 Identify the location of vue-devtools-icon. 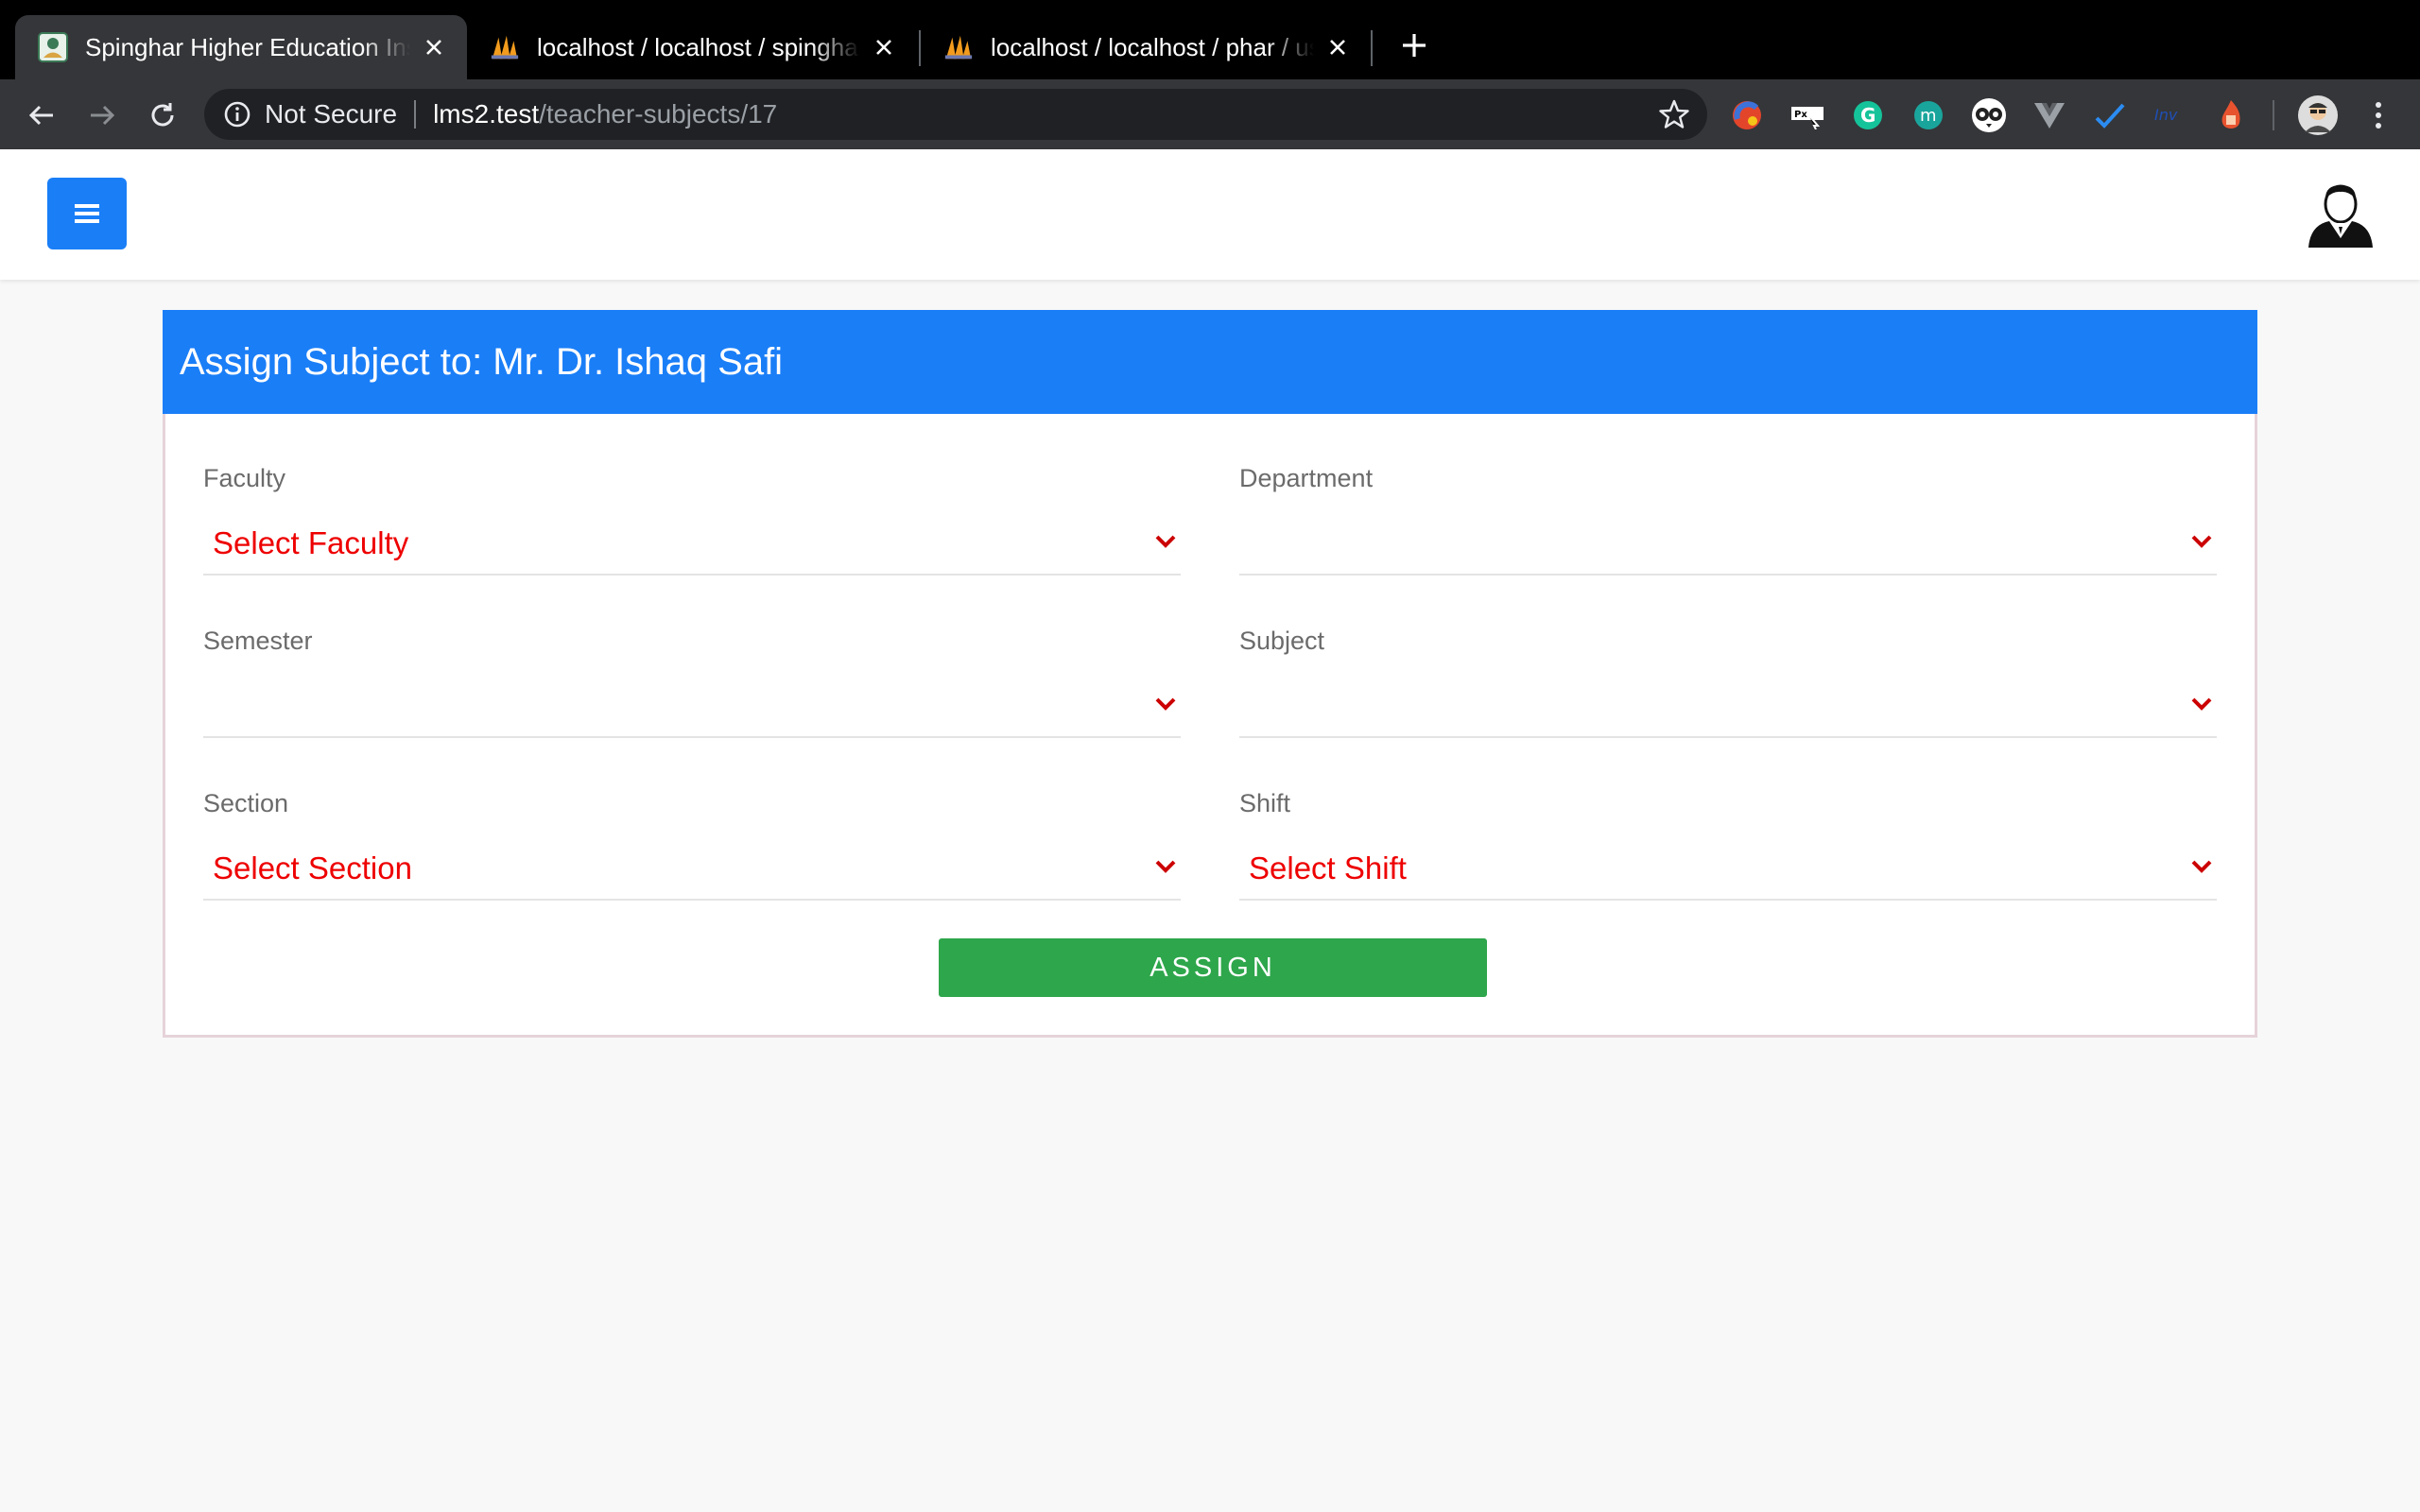
(2049, 115).